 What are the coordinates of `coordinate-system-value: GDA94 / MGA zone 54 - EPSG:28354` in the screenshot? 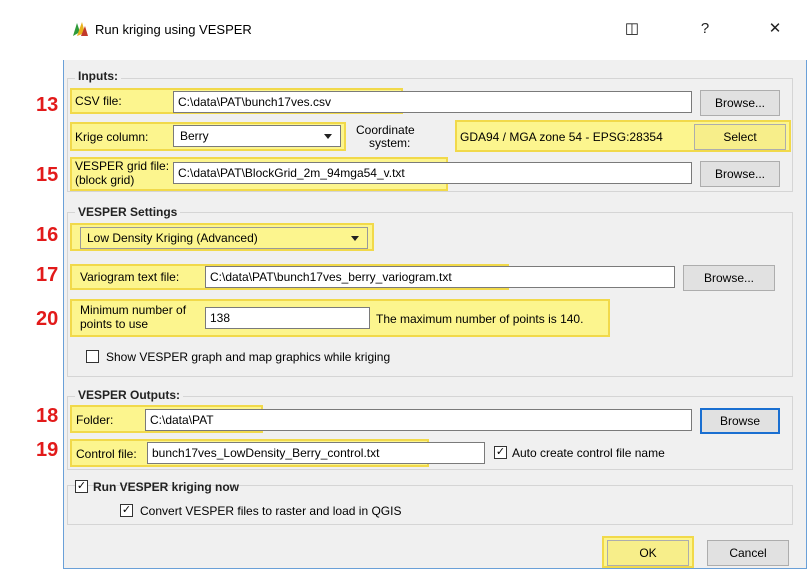 It's located at (561, 137).